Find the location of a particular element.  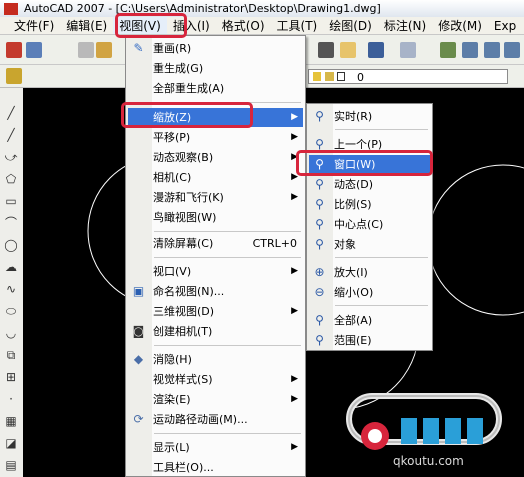

menu-item-zoom: 缩放(Z) ▶ is located at coordinates (215, 117).